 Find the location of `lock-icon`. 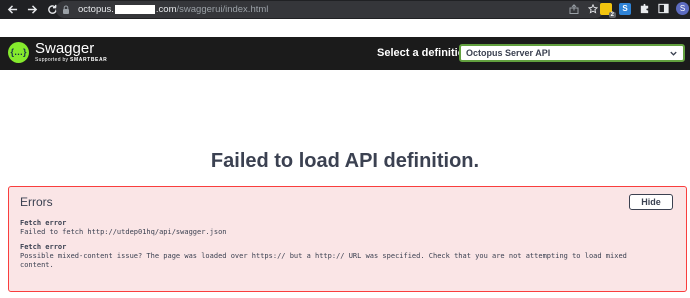

lock-icon is located at coordinates (66, 9).